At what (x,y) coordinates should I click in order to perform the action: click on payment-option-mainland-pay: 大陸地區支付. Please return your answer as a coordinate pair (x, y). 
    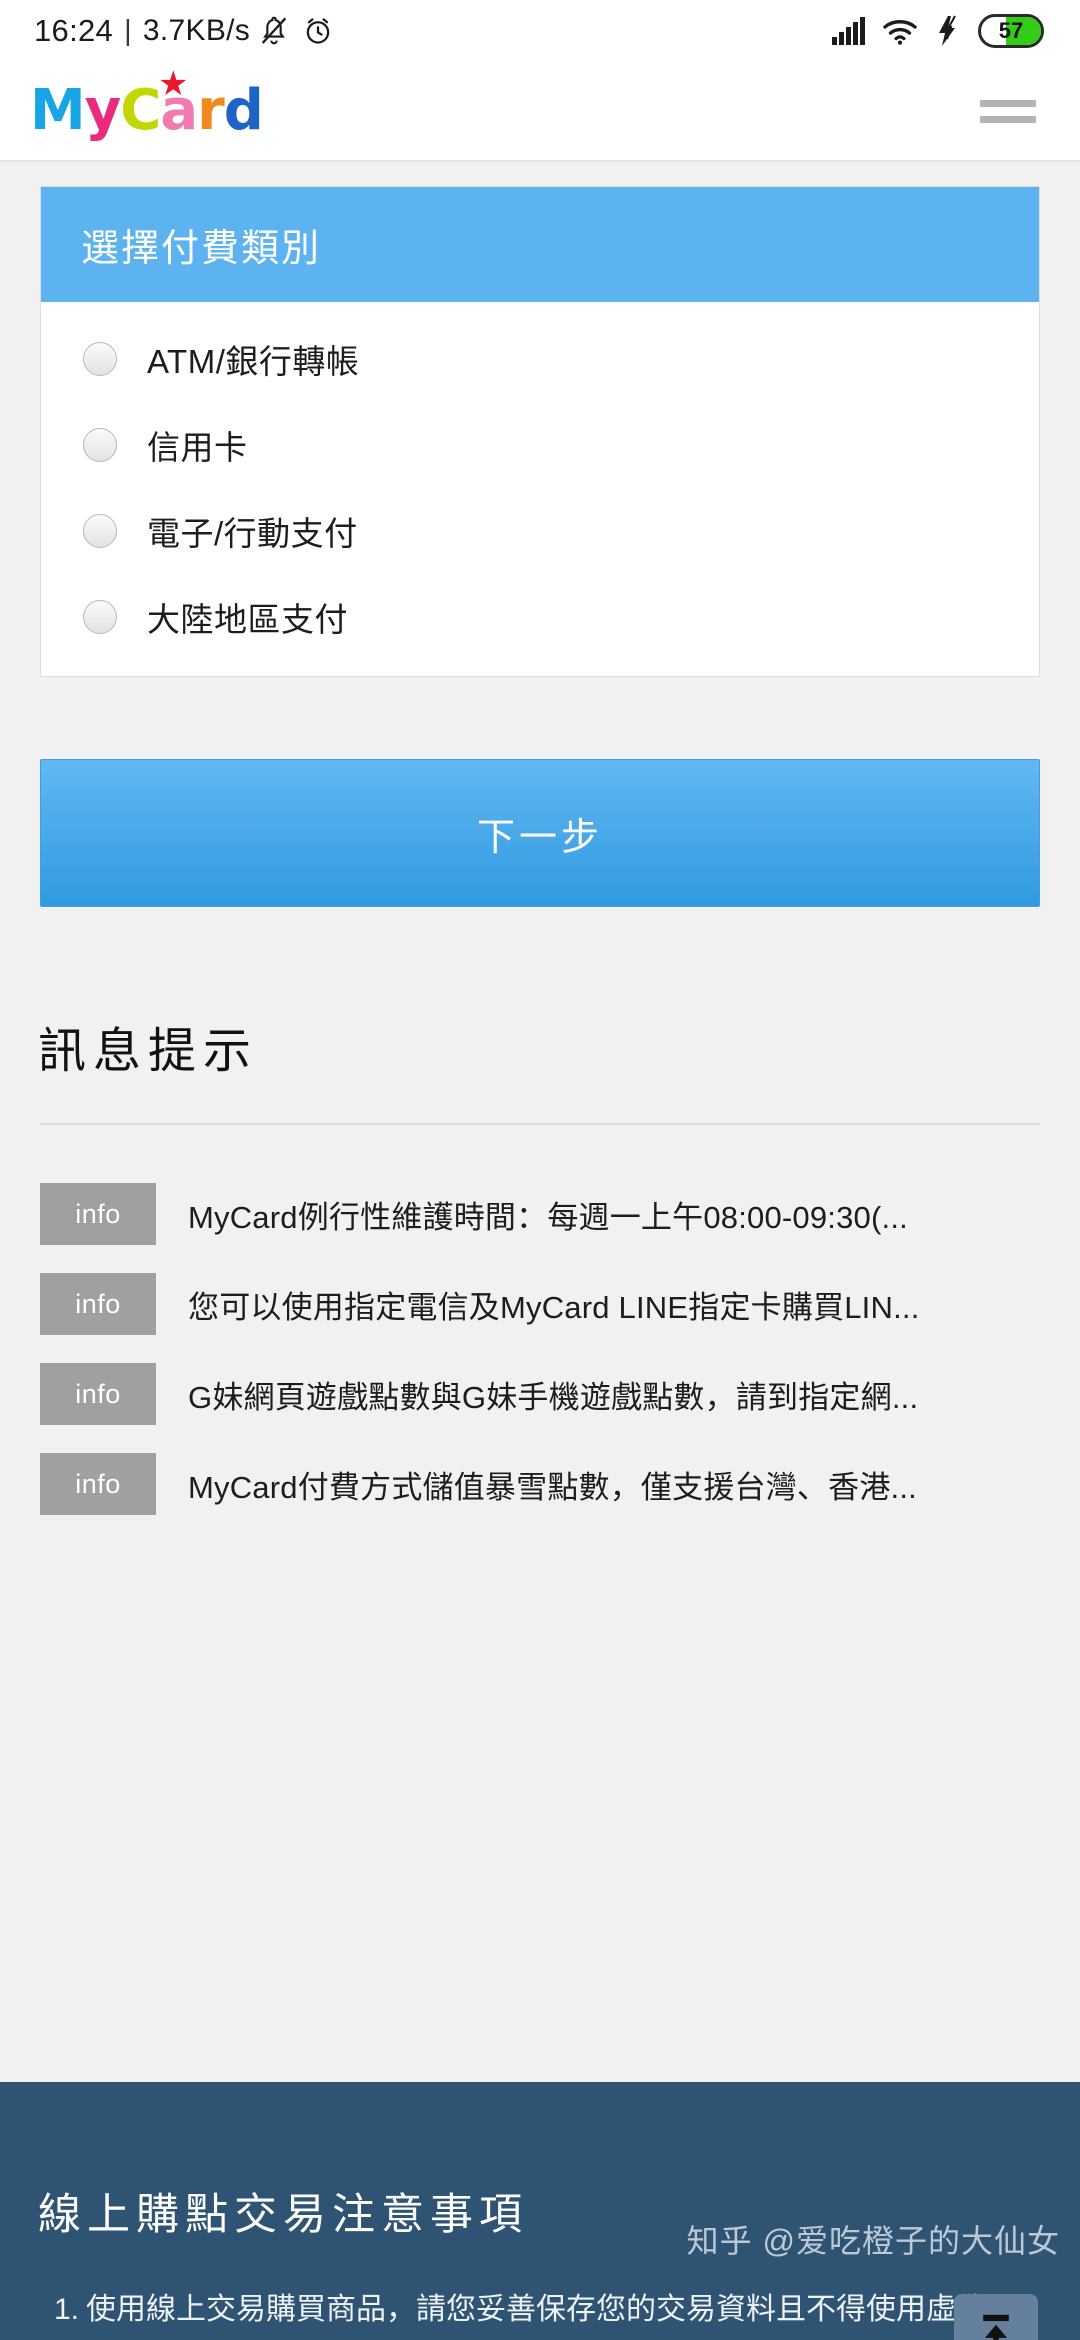
    Looking at the image, I should click on (540, 617).